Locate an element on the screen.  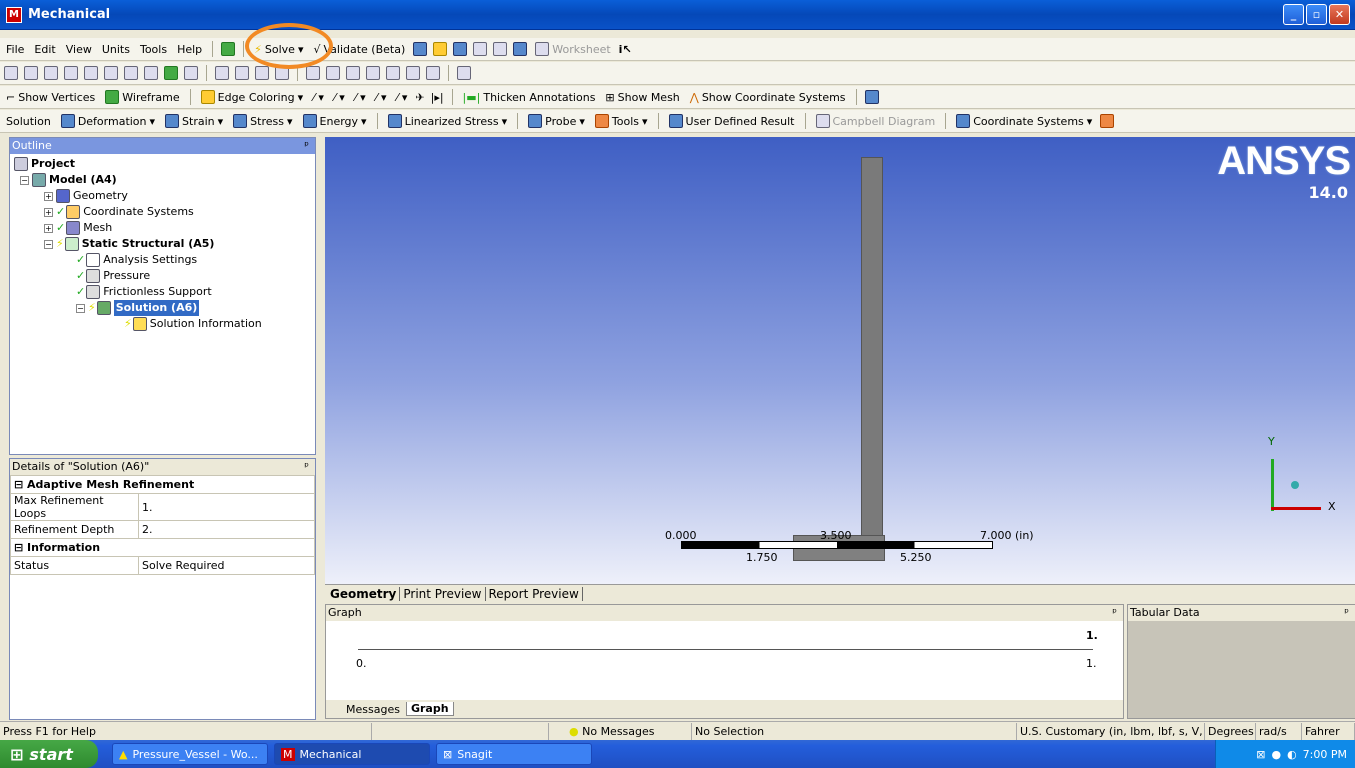
rotate-icon is located at coordinates (222, 73).